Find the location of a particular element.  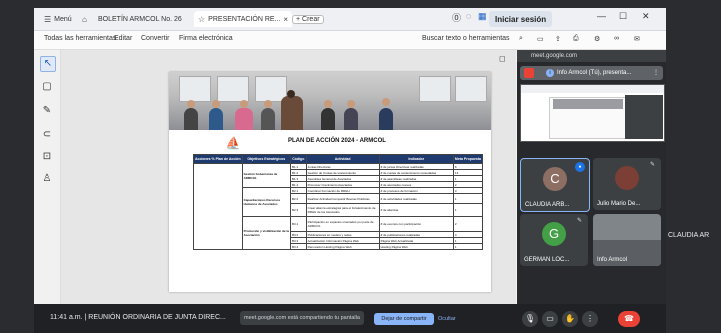

avatar: C is located at coordinates (555, 179).